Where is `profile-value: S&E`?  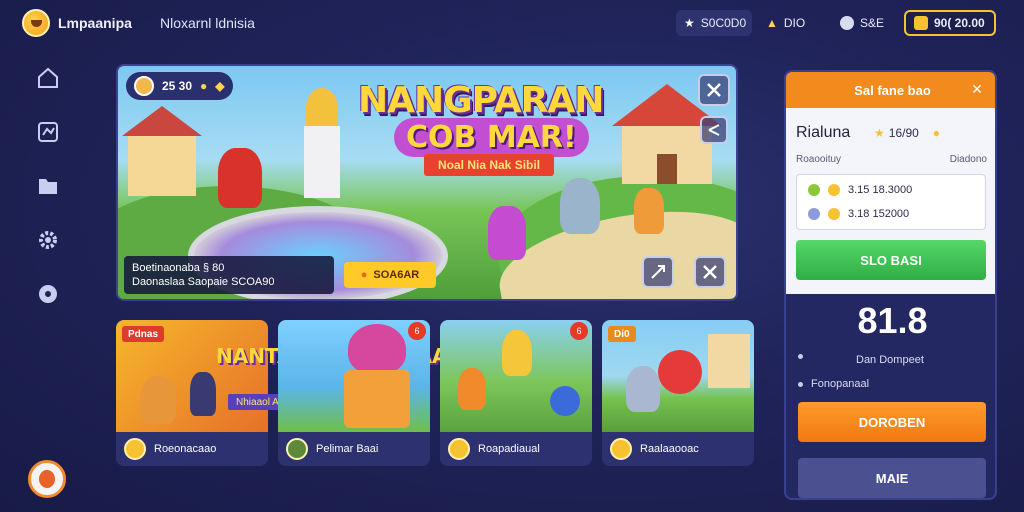 profile-value: S&E is located at coordinates (872, 23).